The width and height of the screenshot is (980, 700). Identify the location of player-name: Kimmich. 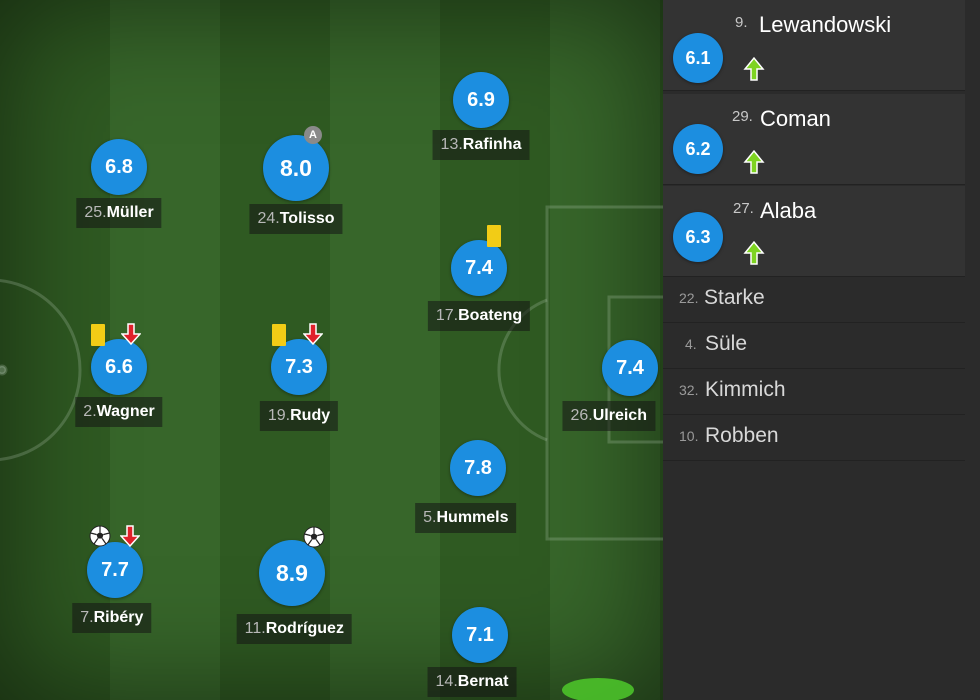
(745, 389).